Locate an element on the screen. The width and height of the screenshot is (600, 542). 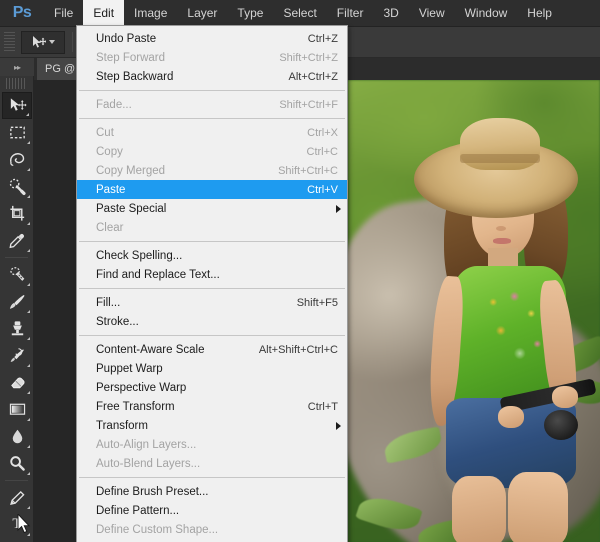
blur-tool-icon is located at coordinates (17, 436).